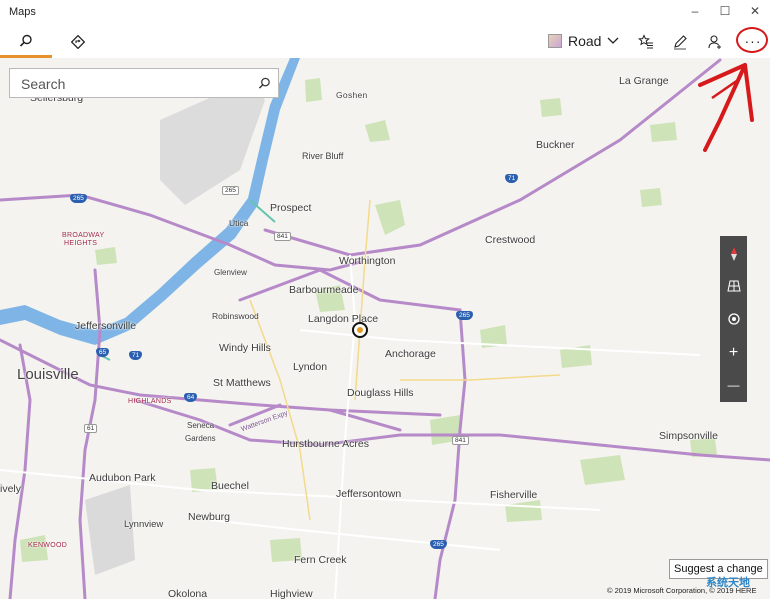 Image resolution: width=770 pixels, height=599 pixels. What do you see at coordinates (644, 81) in the screenshot?
I see `map-label: La Grange` at bounding box center [644, 81].